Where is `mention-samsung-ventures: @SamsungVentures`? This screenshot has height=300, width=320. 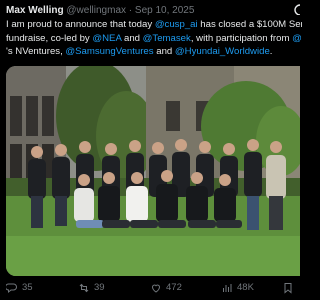 mention-samsung-ventures: @SamsungVentures is located at coordinates (109, 51).